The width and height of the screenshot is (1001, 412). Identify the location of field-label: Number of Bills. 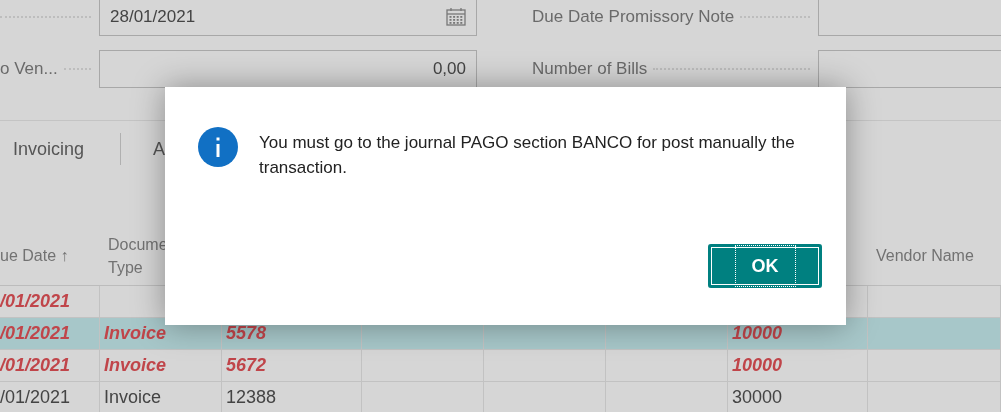
(590, 69).